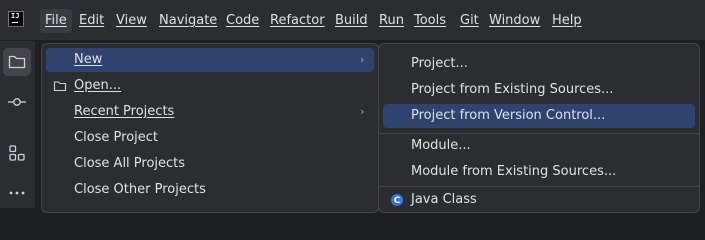 The image size is (705, 240). I want to click on java-class-icon: C, so click(397, 200).